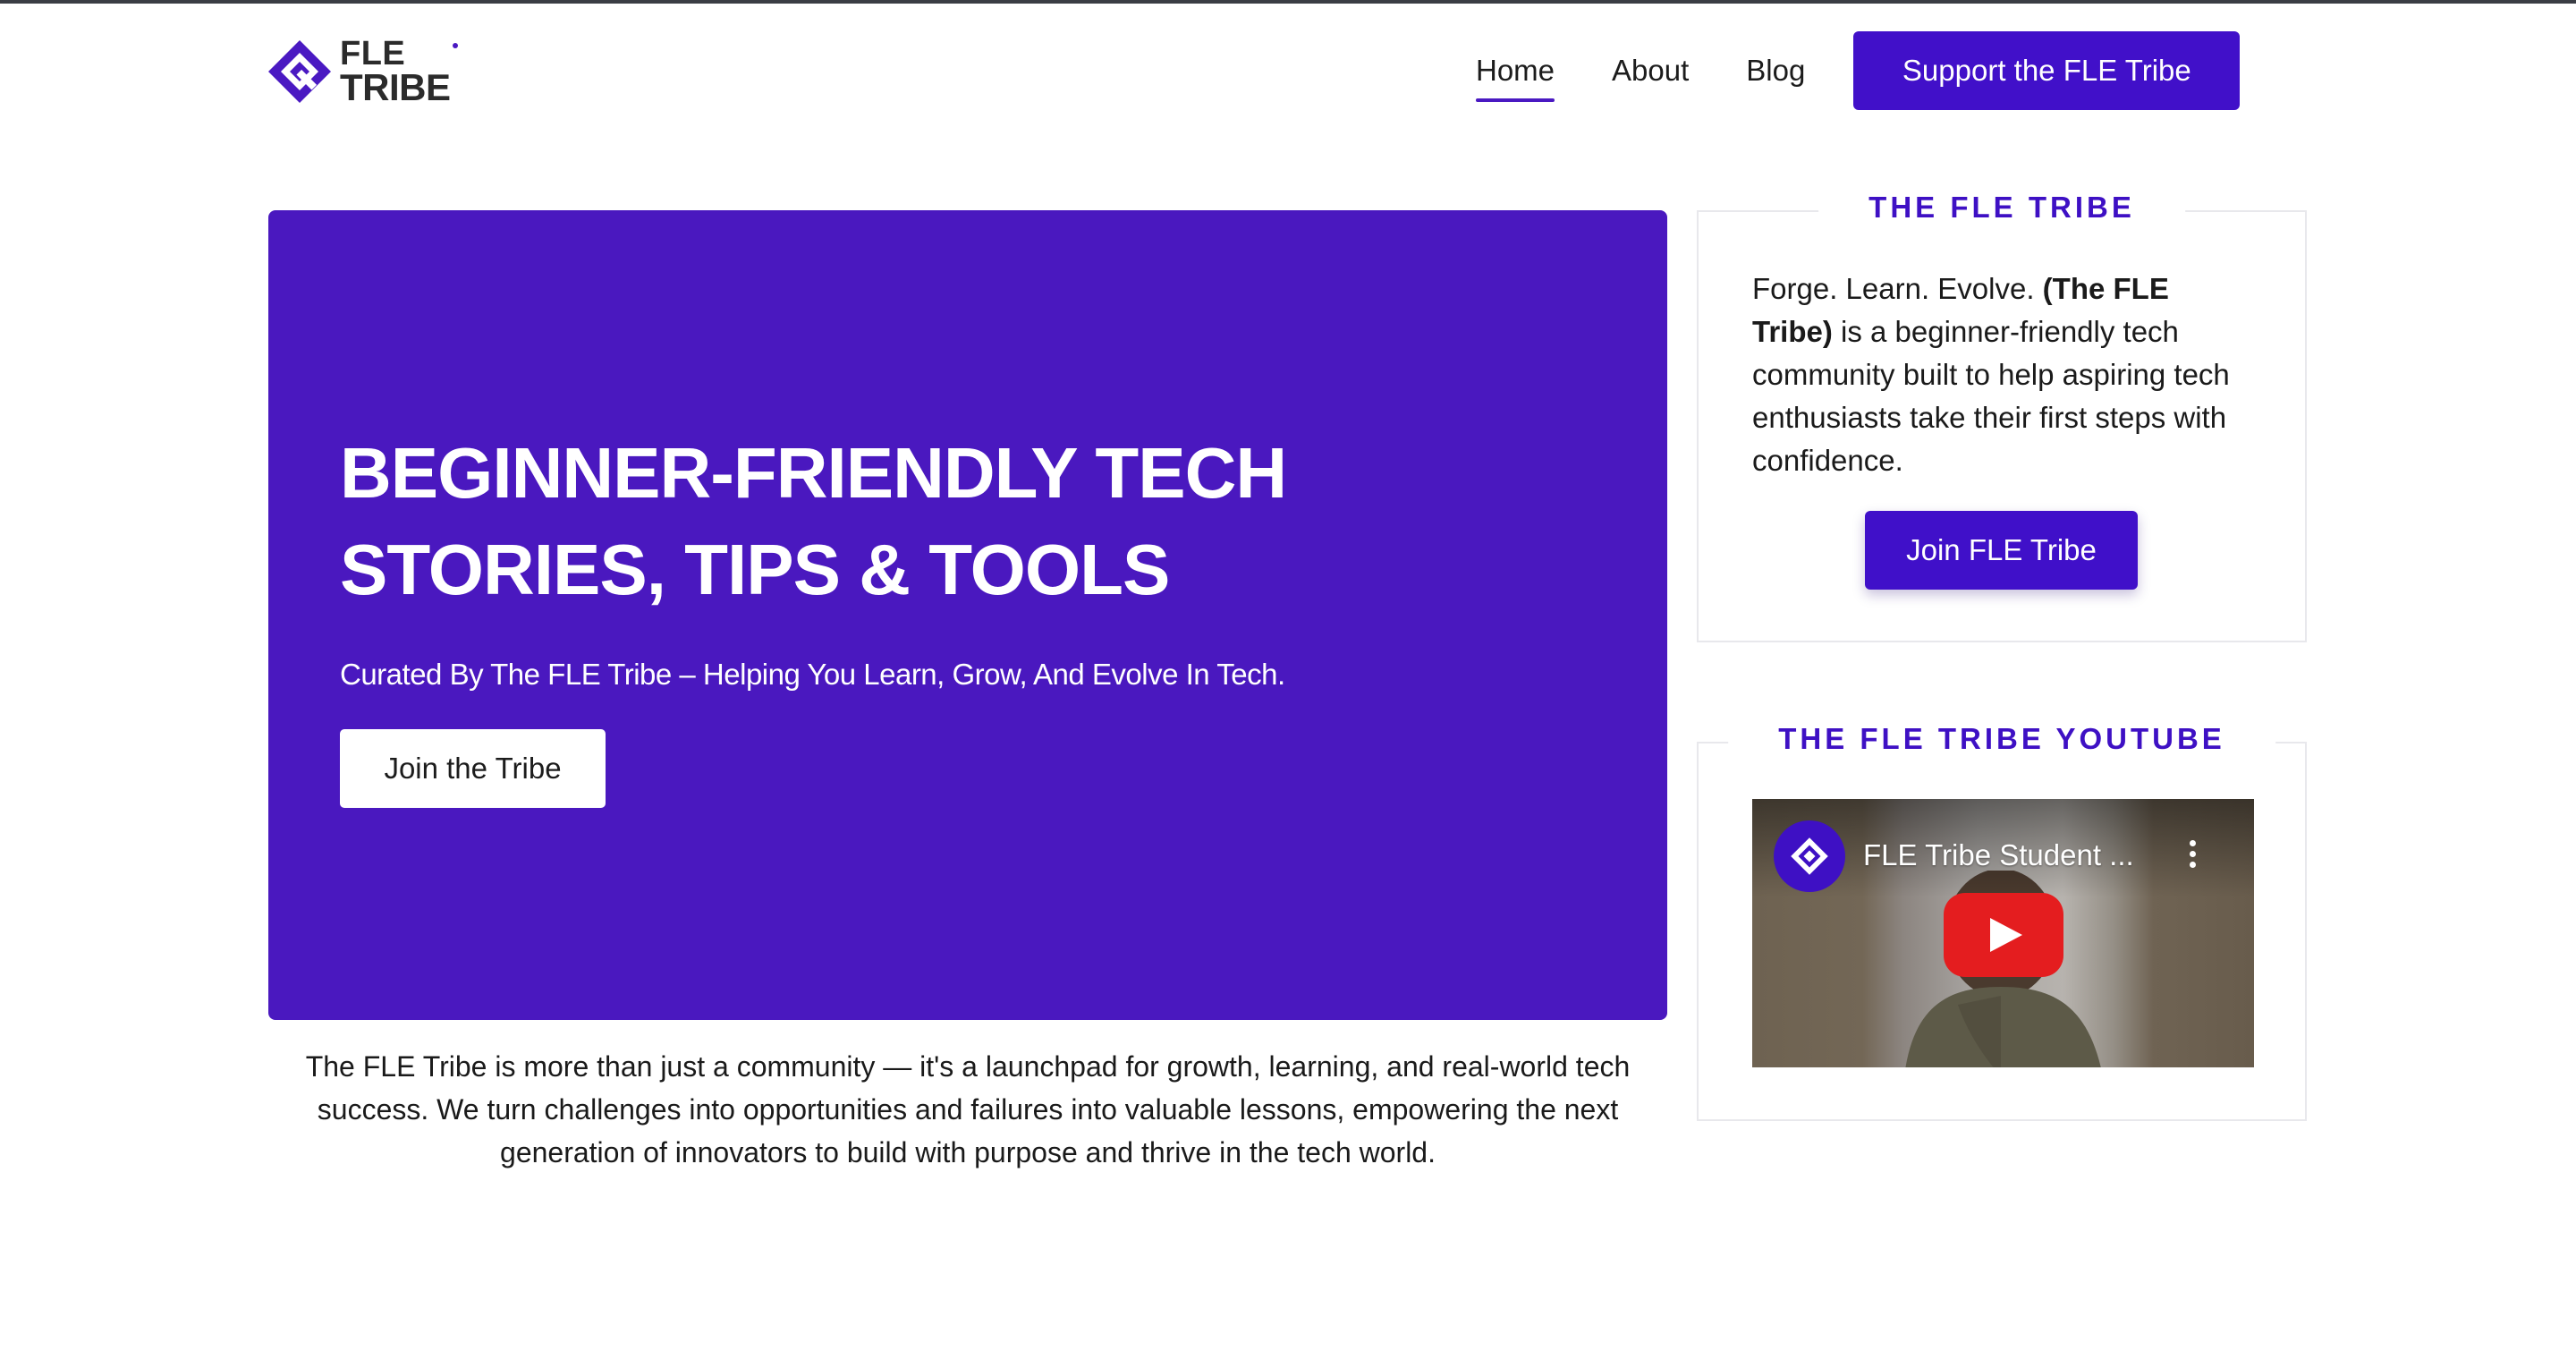 This screenshot has width=2576, height=1351. Describe the element at coordinates (1775, 71) in the screenshot. I see `nav-blog: Blog` at that location.